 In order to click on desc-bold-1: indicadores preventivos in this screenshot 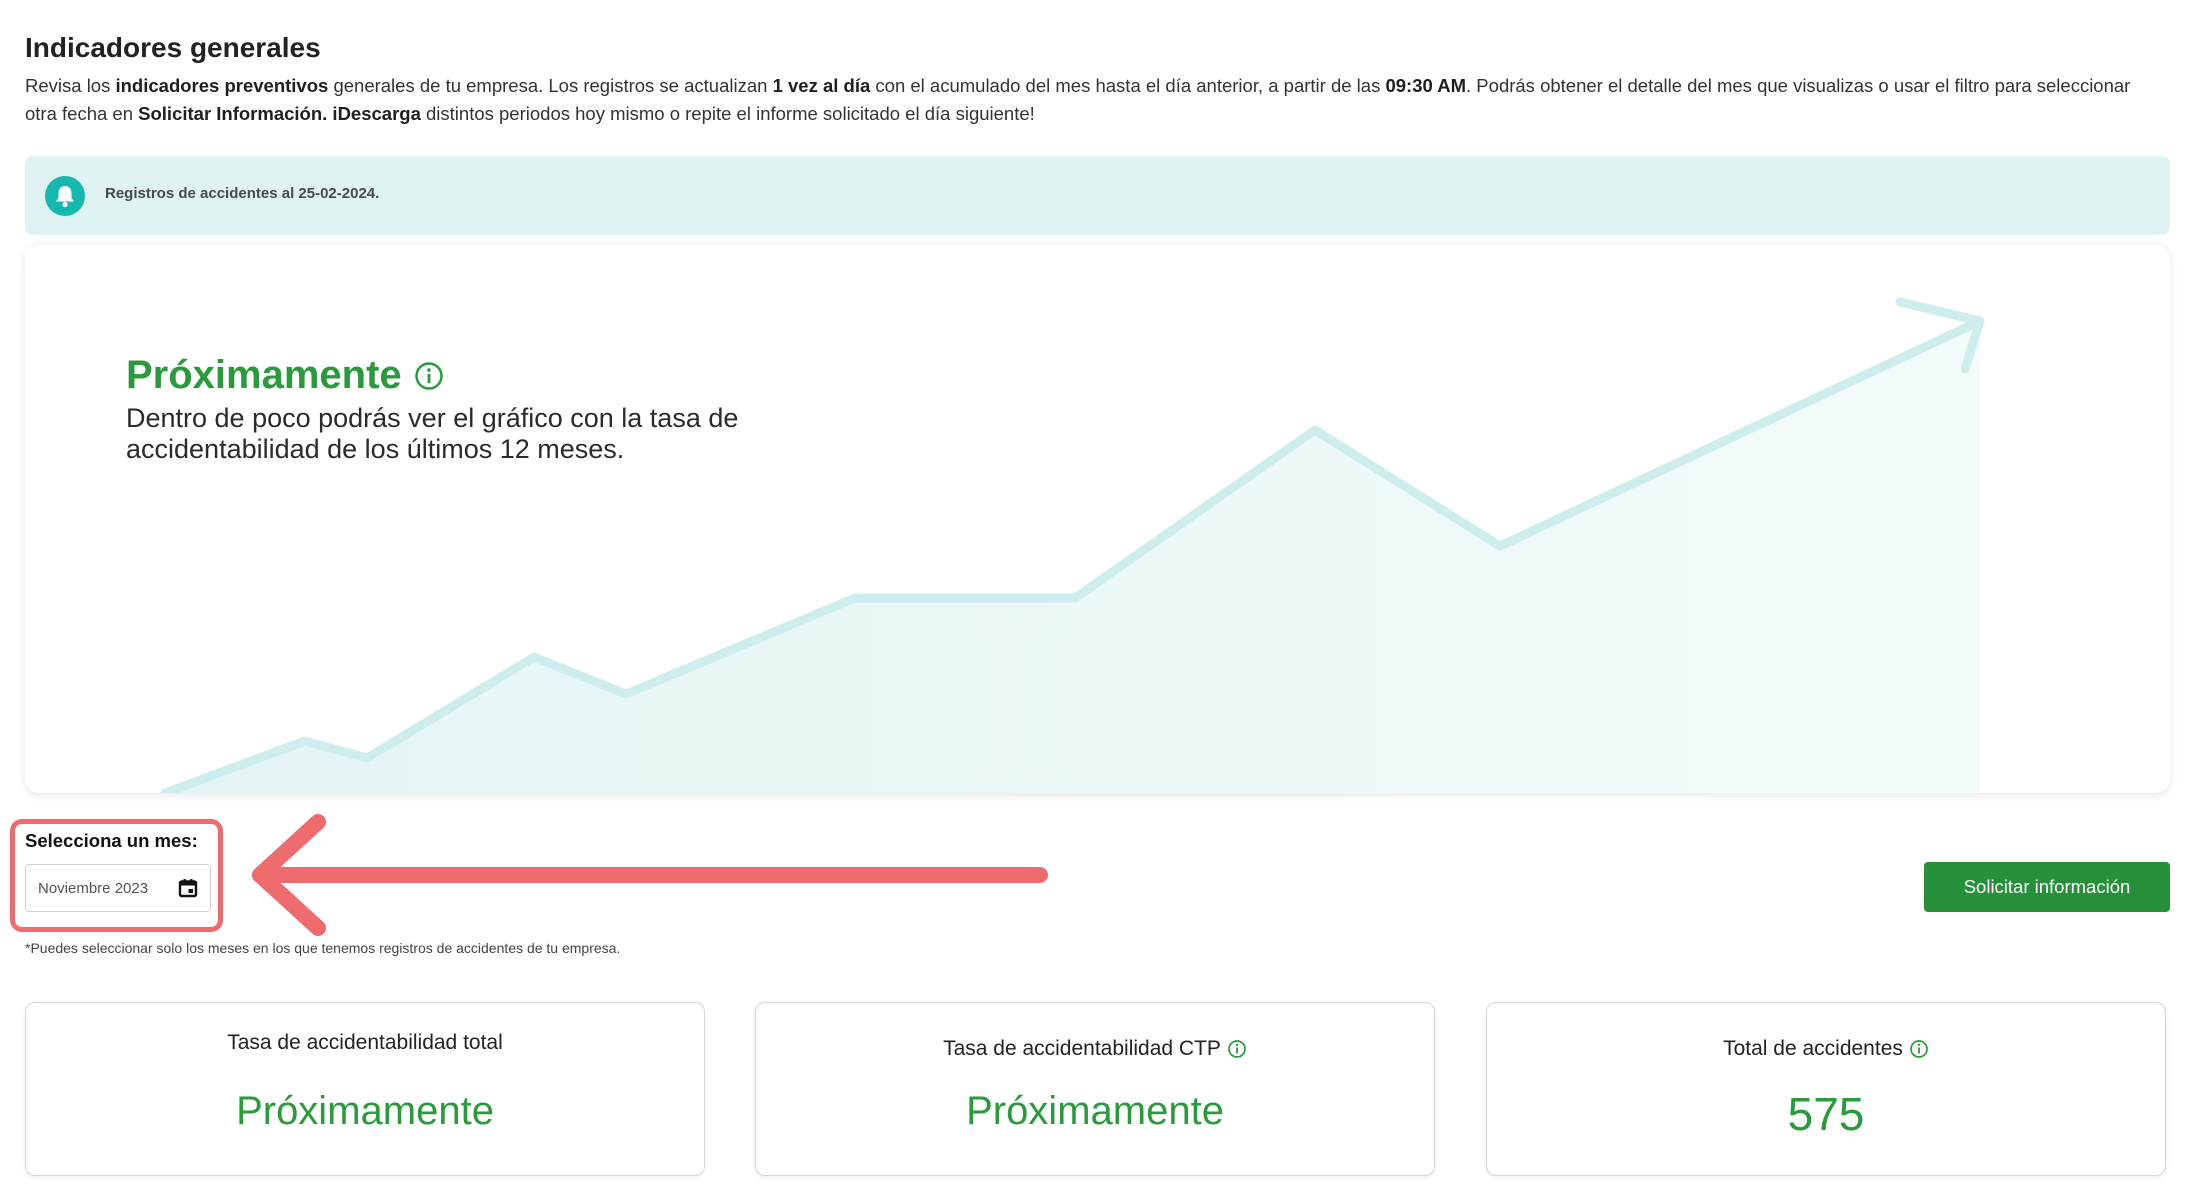, I will do `click(222, 85)`.